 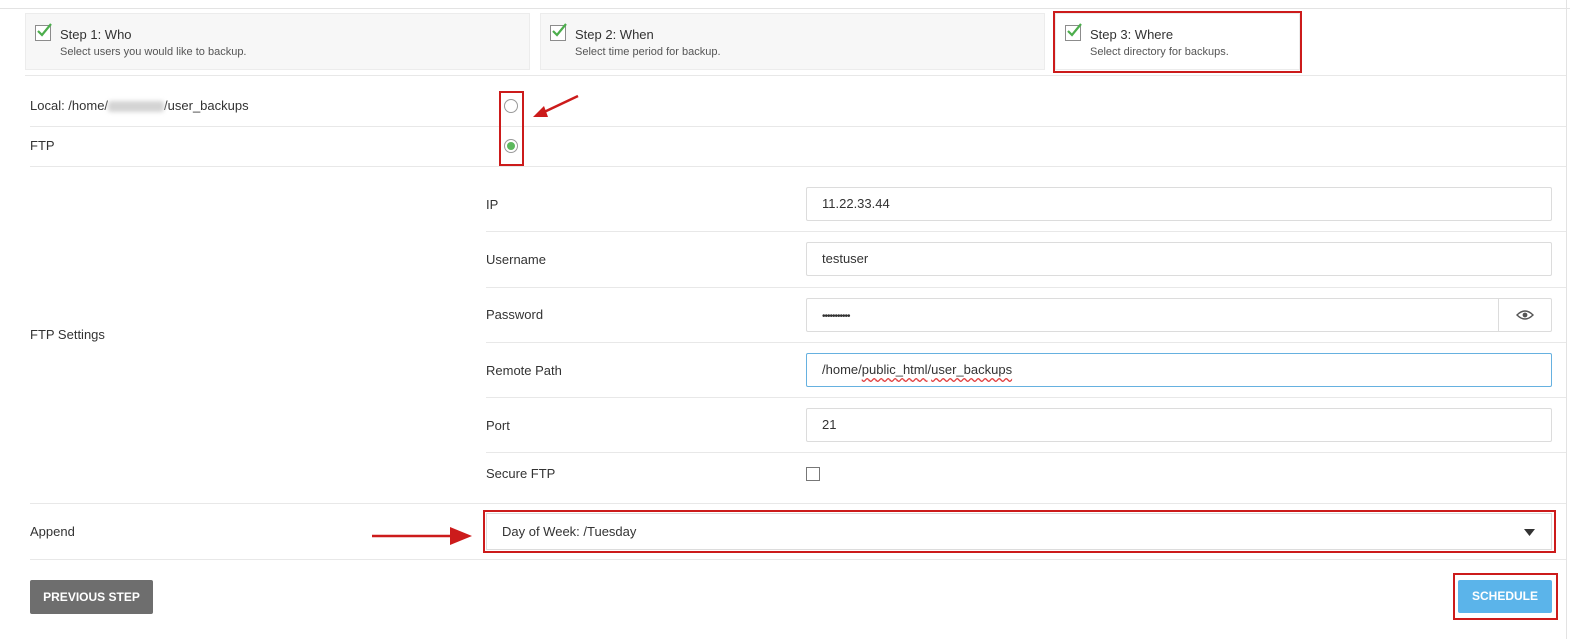 What do you see at coordinates (1179, 425) in the screenshot?
I see `port-input: 21` at bounding box center [1179, 425].